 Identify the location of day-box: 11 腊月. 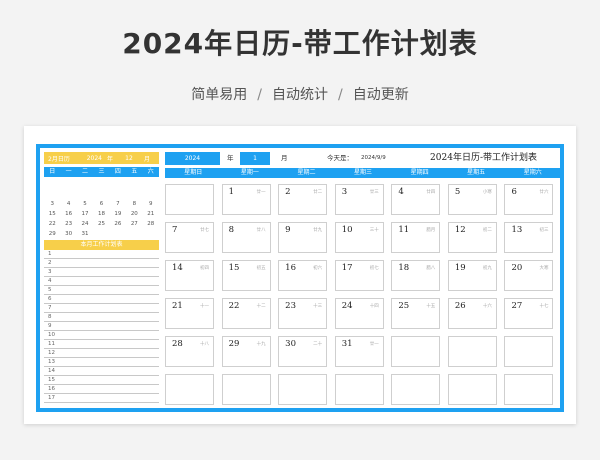
(416, 237).